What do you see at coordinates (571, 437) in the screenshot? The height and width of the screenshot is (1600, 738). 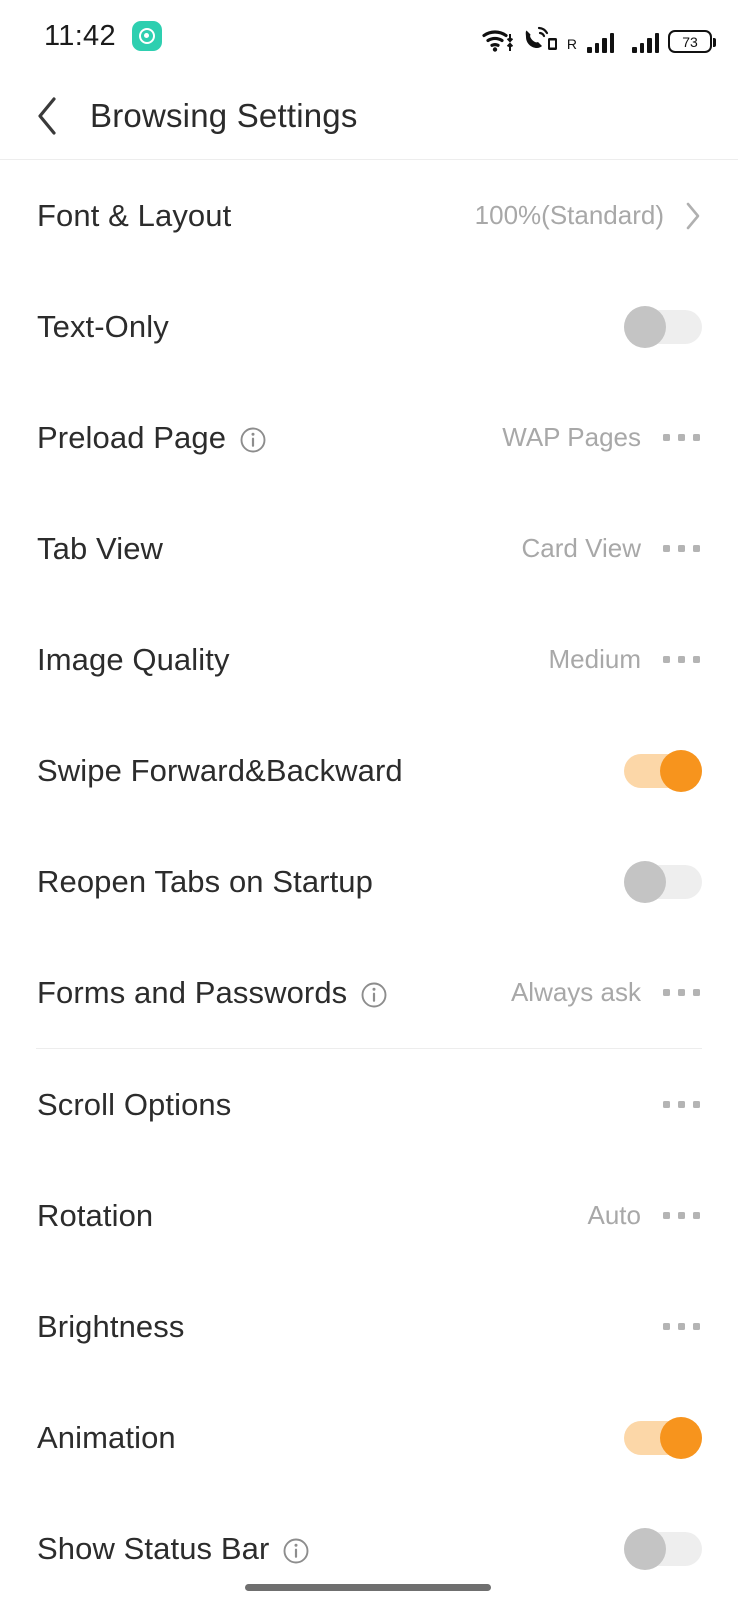 I see `setting-value: WAP Pages` at bounding box center [571, 437].